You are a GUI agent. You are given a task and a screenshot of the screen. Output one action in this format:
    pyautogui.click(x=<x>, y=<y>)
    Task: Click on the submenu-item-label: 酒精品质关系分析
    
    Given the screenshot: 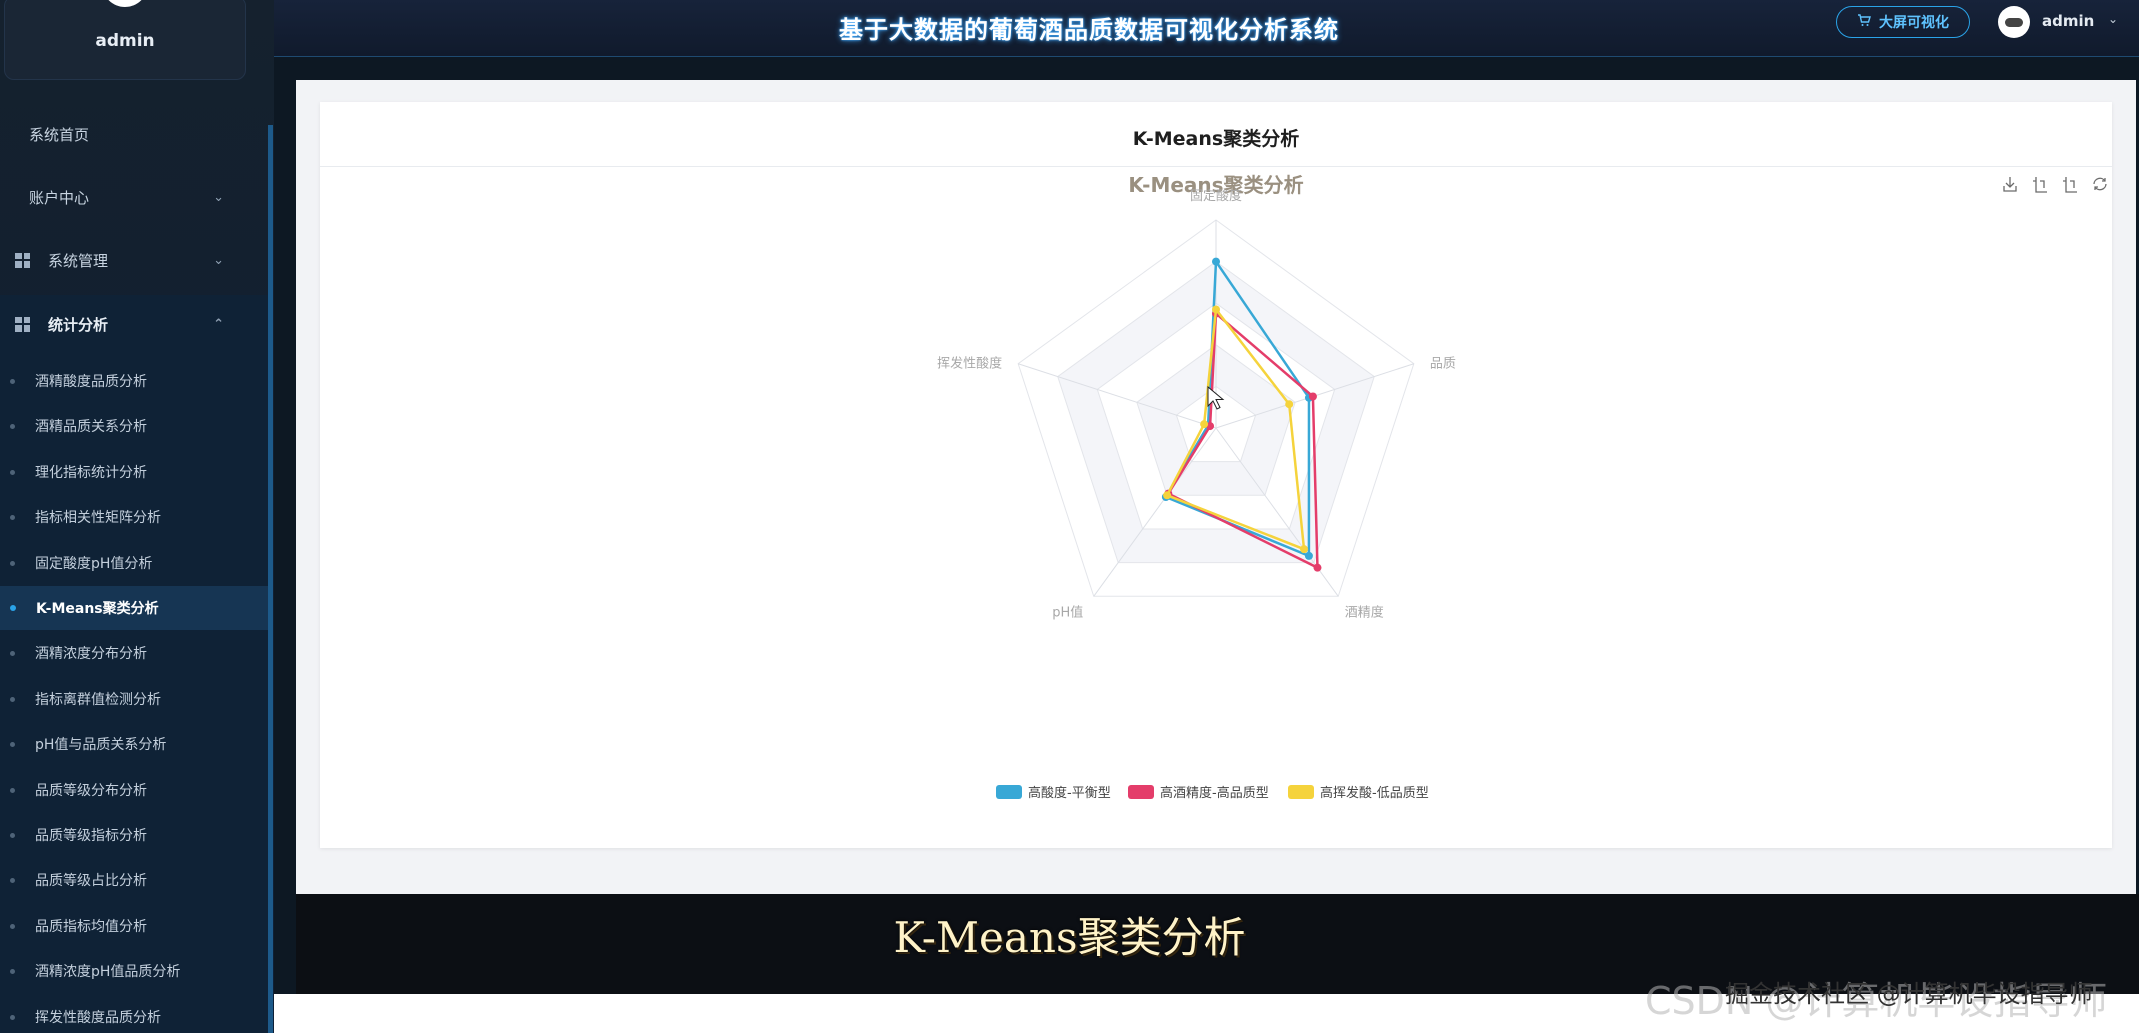 What is the action you would take?
    pyautogui.click(x=91, y=427)
    